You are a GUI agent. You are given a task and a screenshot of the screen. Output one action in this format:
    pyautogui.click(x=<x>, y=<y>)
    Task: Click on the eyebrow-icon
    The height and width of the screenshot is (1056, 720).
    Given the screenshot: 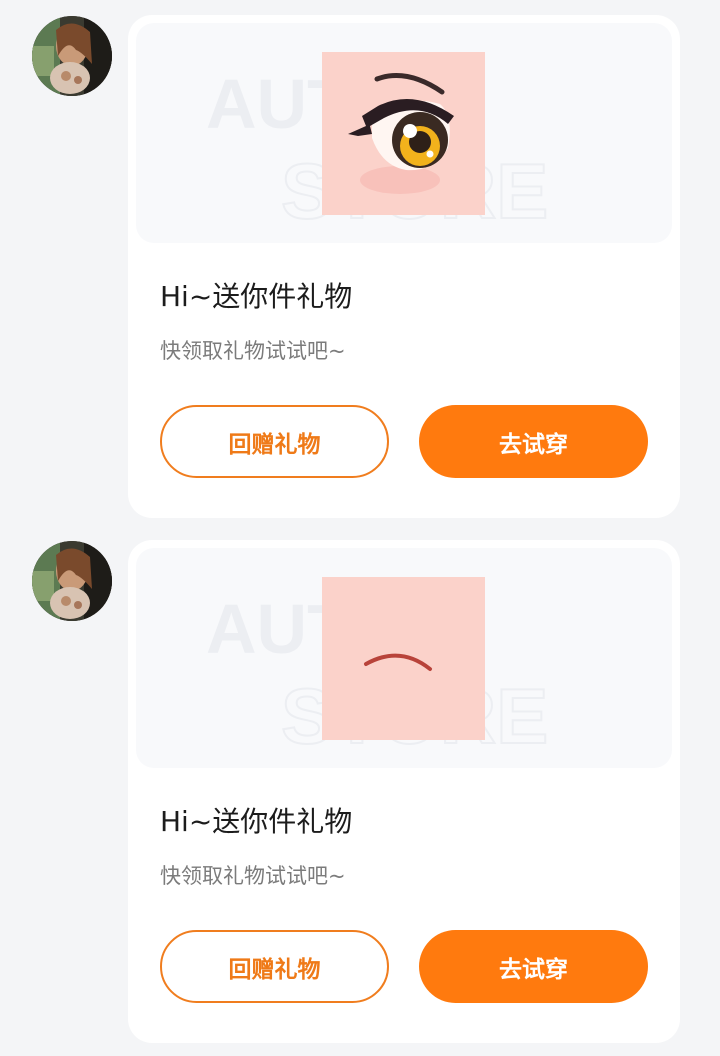 What is the action you would take?
    pyautogui.click(x=403, y=658)
    